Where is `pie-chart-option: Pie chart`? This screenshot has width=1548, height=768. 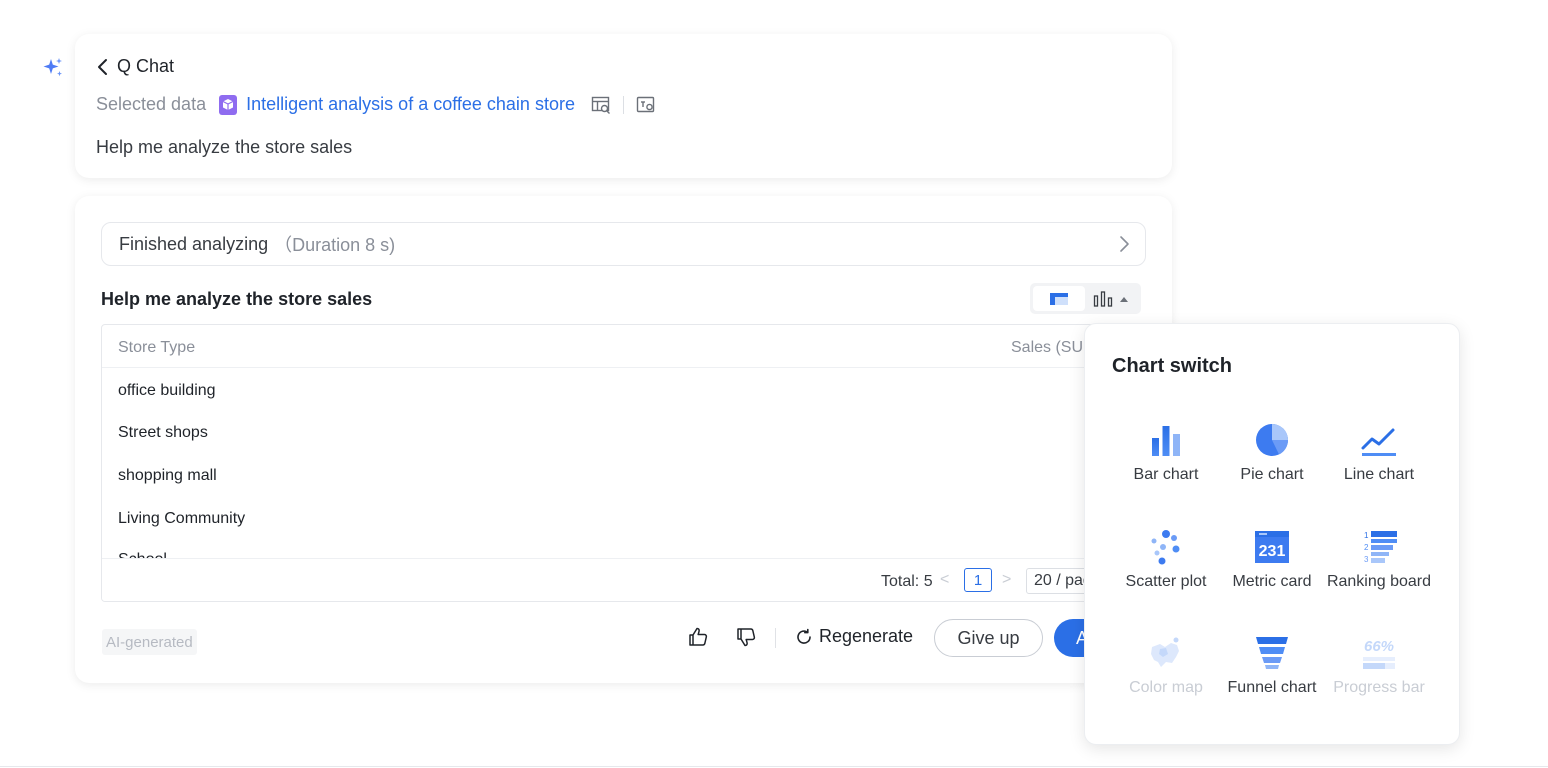
pie-chart-option: Pie chart is located at coordinates (1272, 453).